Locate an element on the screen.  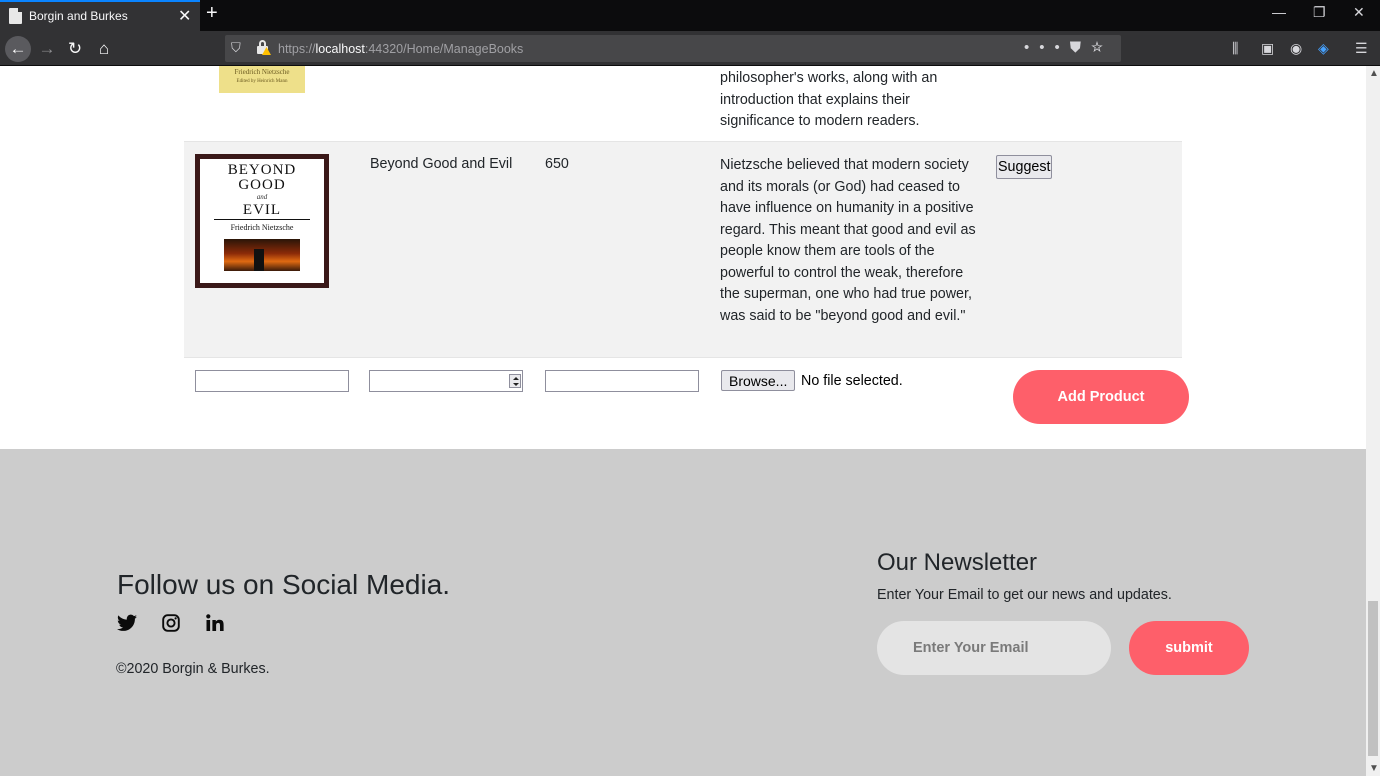
browser-tab: Borgin and Burkes ✕ is located at coordinates (100, 15).